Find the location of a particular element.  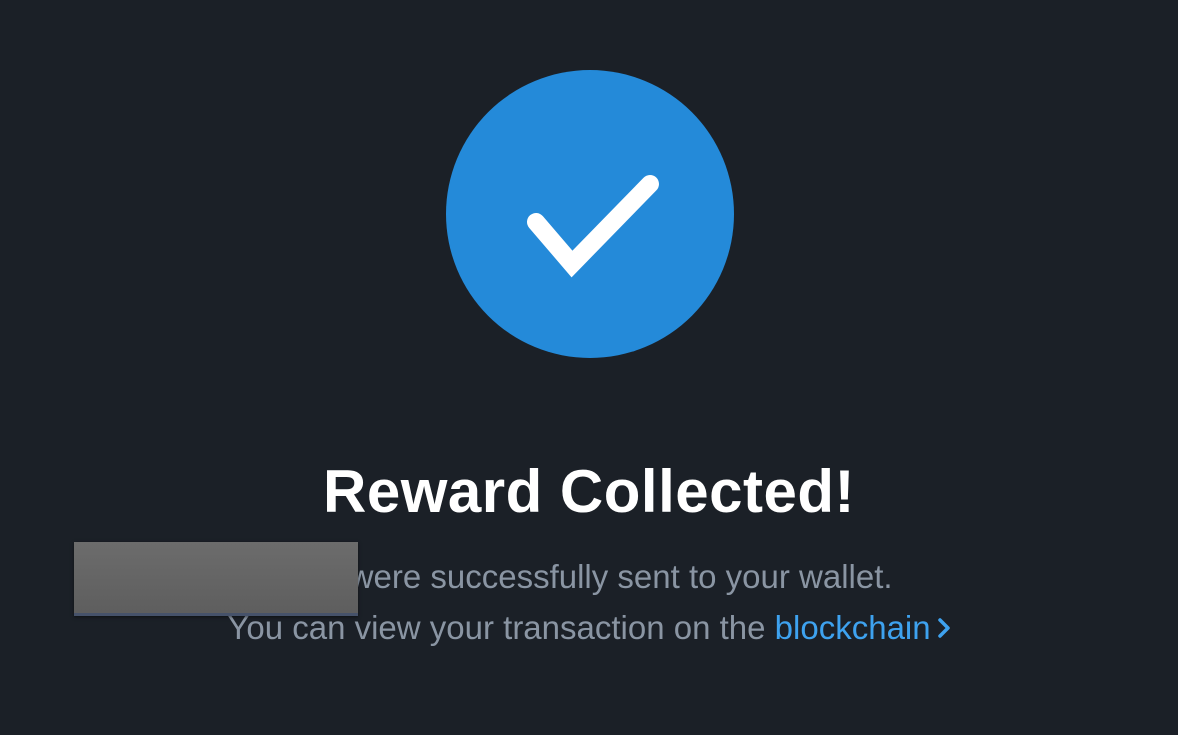

blockchain-link: blockchain is located at coordinates (863, 627).